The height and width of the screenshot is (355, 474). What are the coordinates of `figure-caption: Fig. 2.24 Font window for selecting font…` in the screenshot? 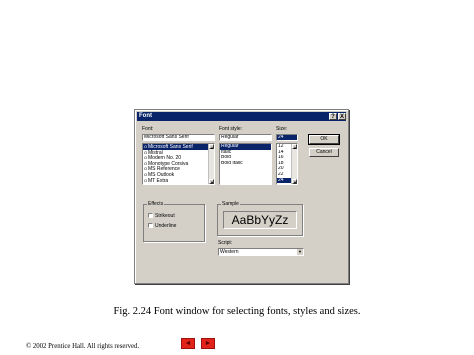 It's located at (237, 311).